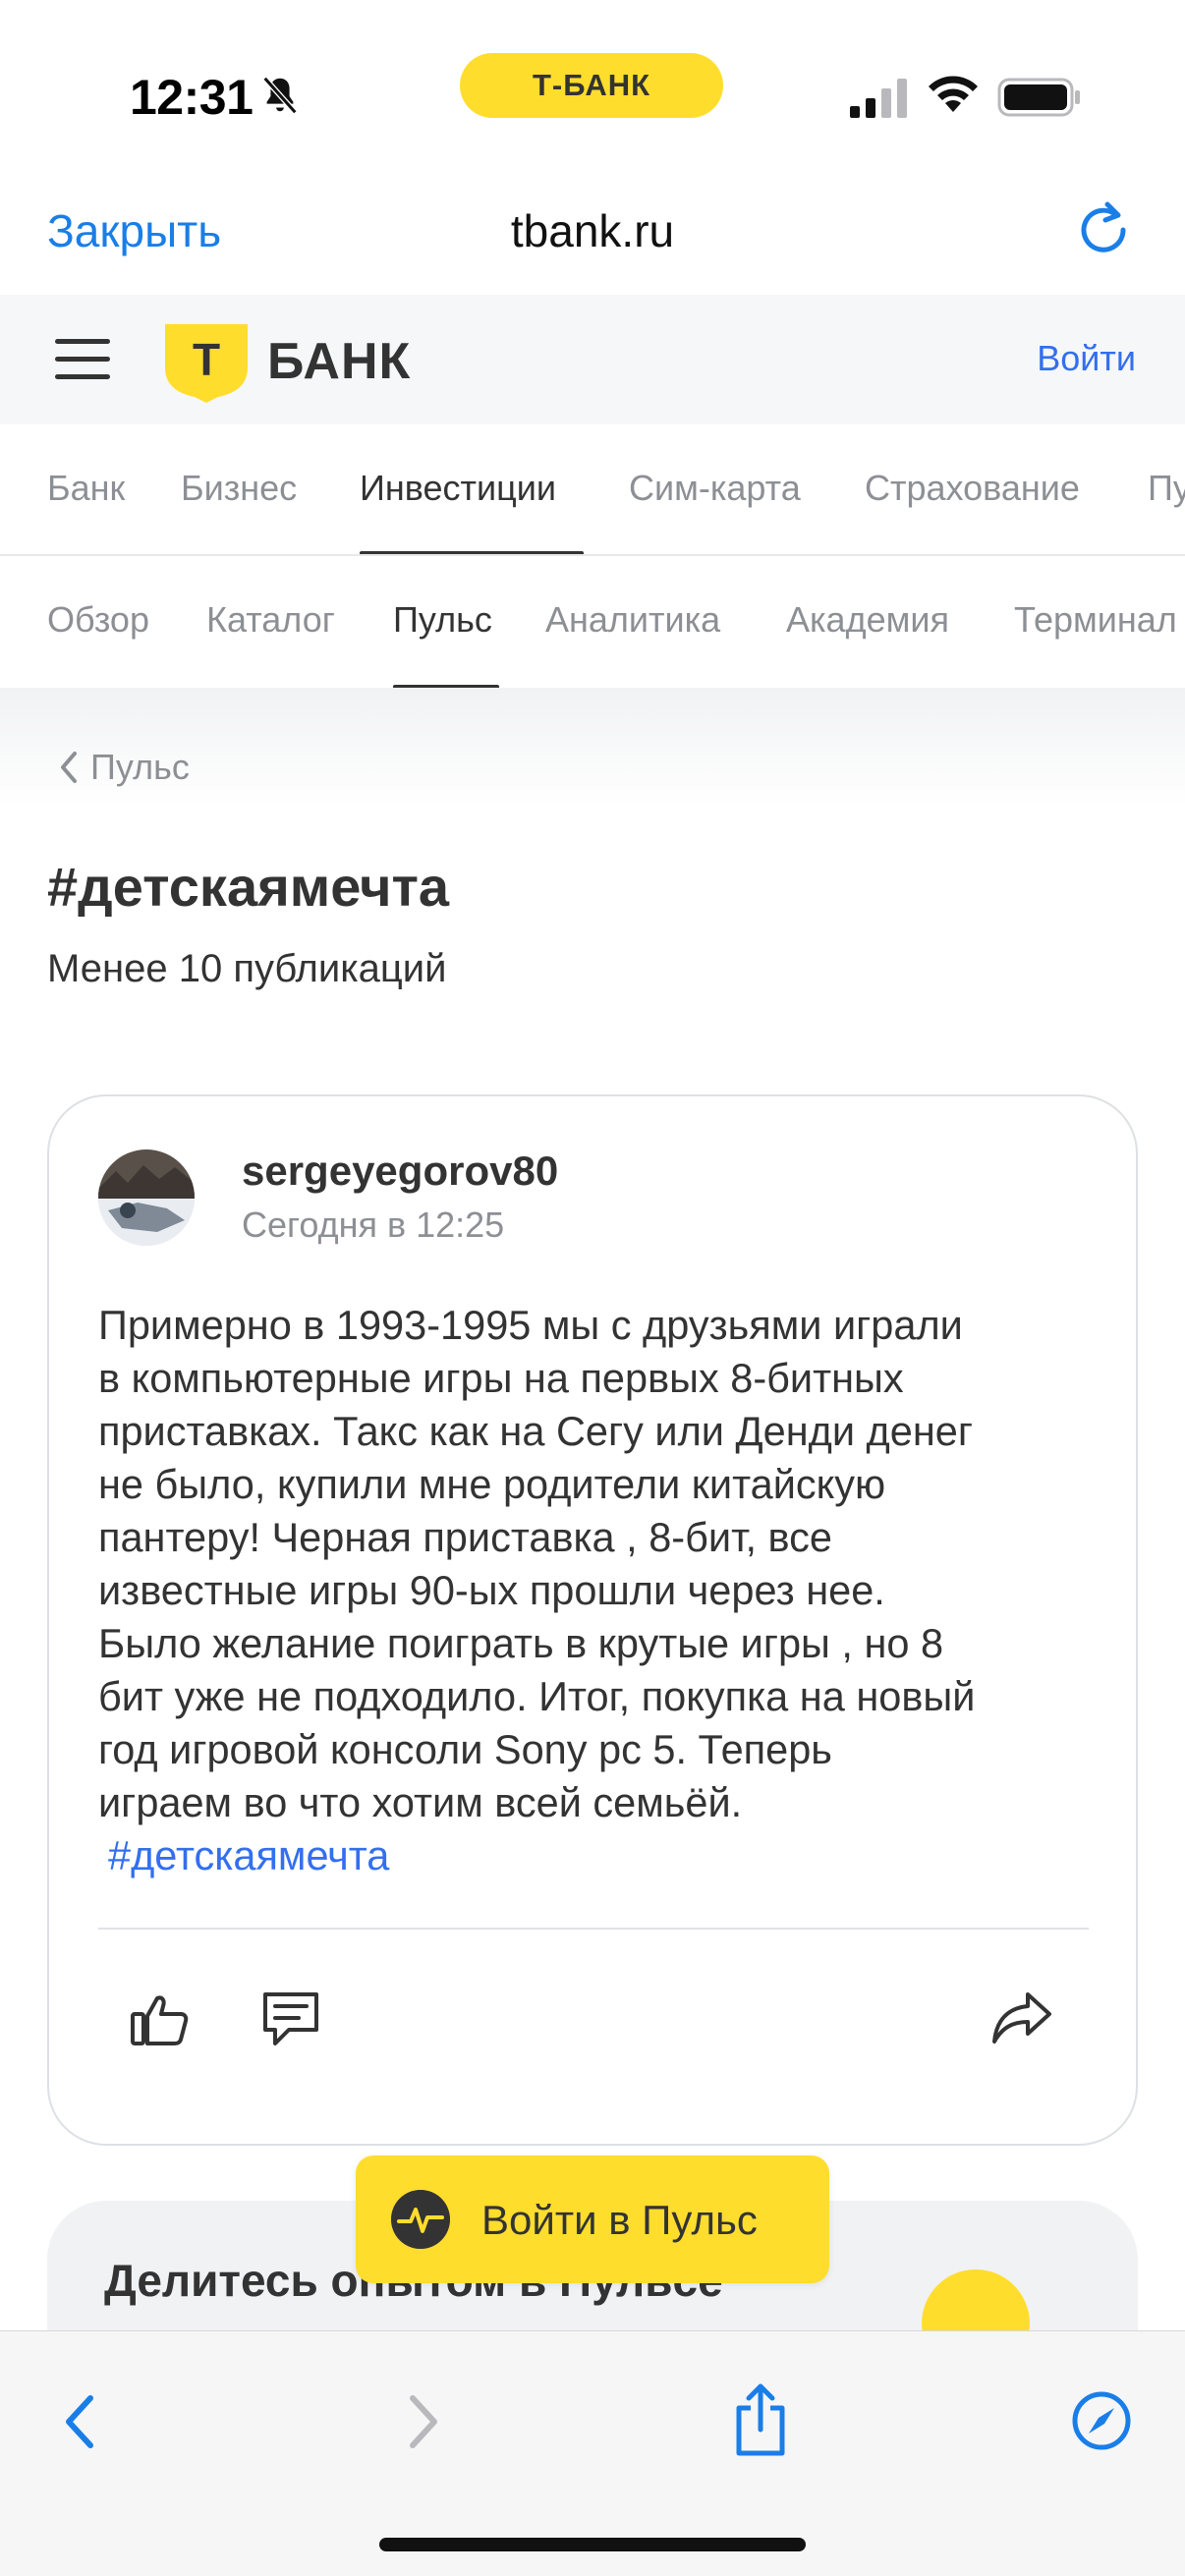  What do you see at coordinates (868, 620) in the screenshot?
I see `subtab-academy: Академия` at bounding box center [868, 620].